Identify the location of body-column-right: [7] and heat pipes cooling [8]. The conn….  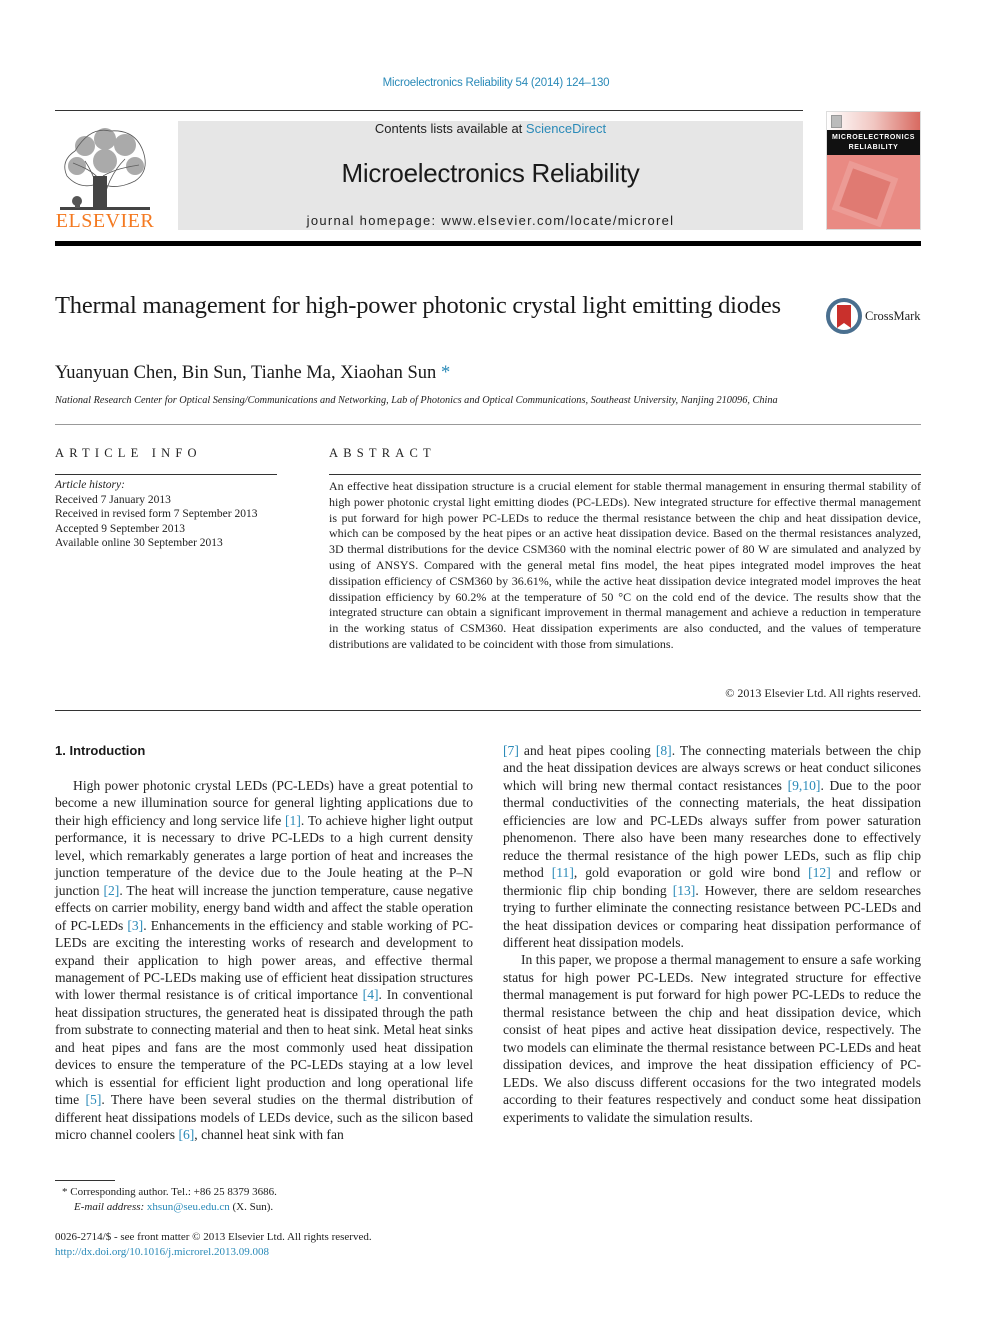
(712, 934).